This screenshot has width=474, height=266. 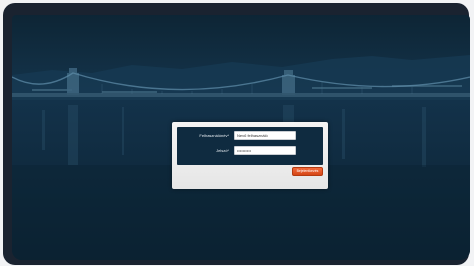 I want to click on username-row: Felhasználónév*, so click(x=250, y=136).